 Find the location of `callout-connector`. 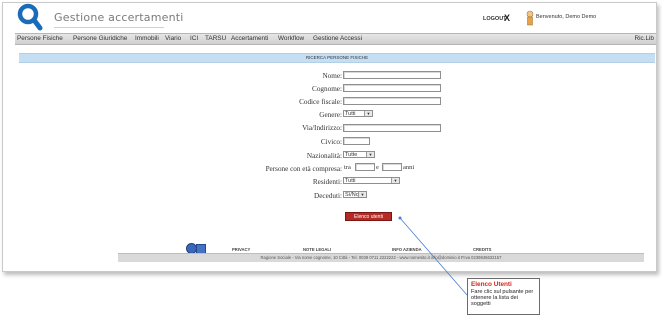

callout-connector is located at coordinates (433, 256).